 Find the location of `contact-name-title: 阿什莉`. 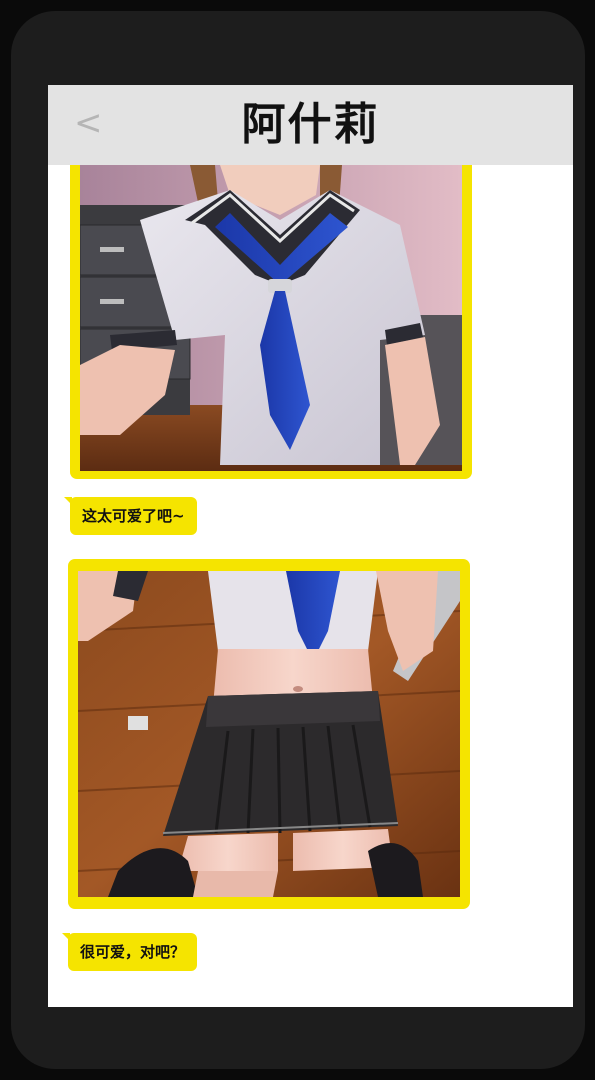

contact-name-title: 阿什莉 is located at coordinates (310, 124).